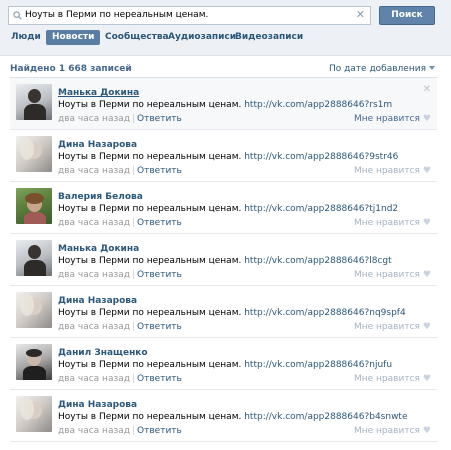 Image resolution: width=451 pixels, height=450 pixels. Describe the element at coordinates (137, 37) in the screenshot. I see `tab-communities: Сообщества` at that location.